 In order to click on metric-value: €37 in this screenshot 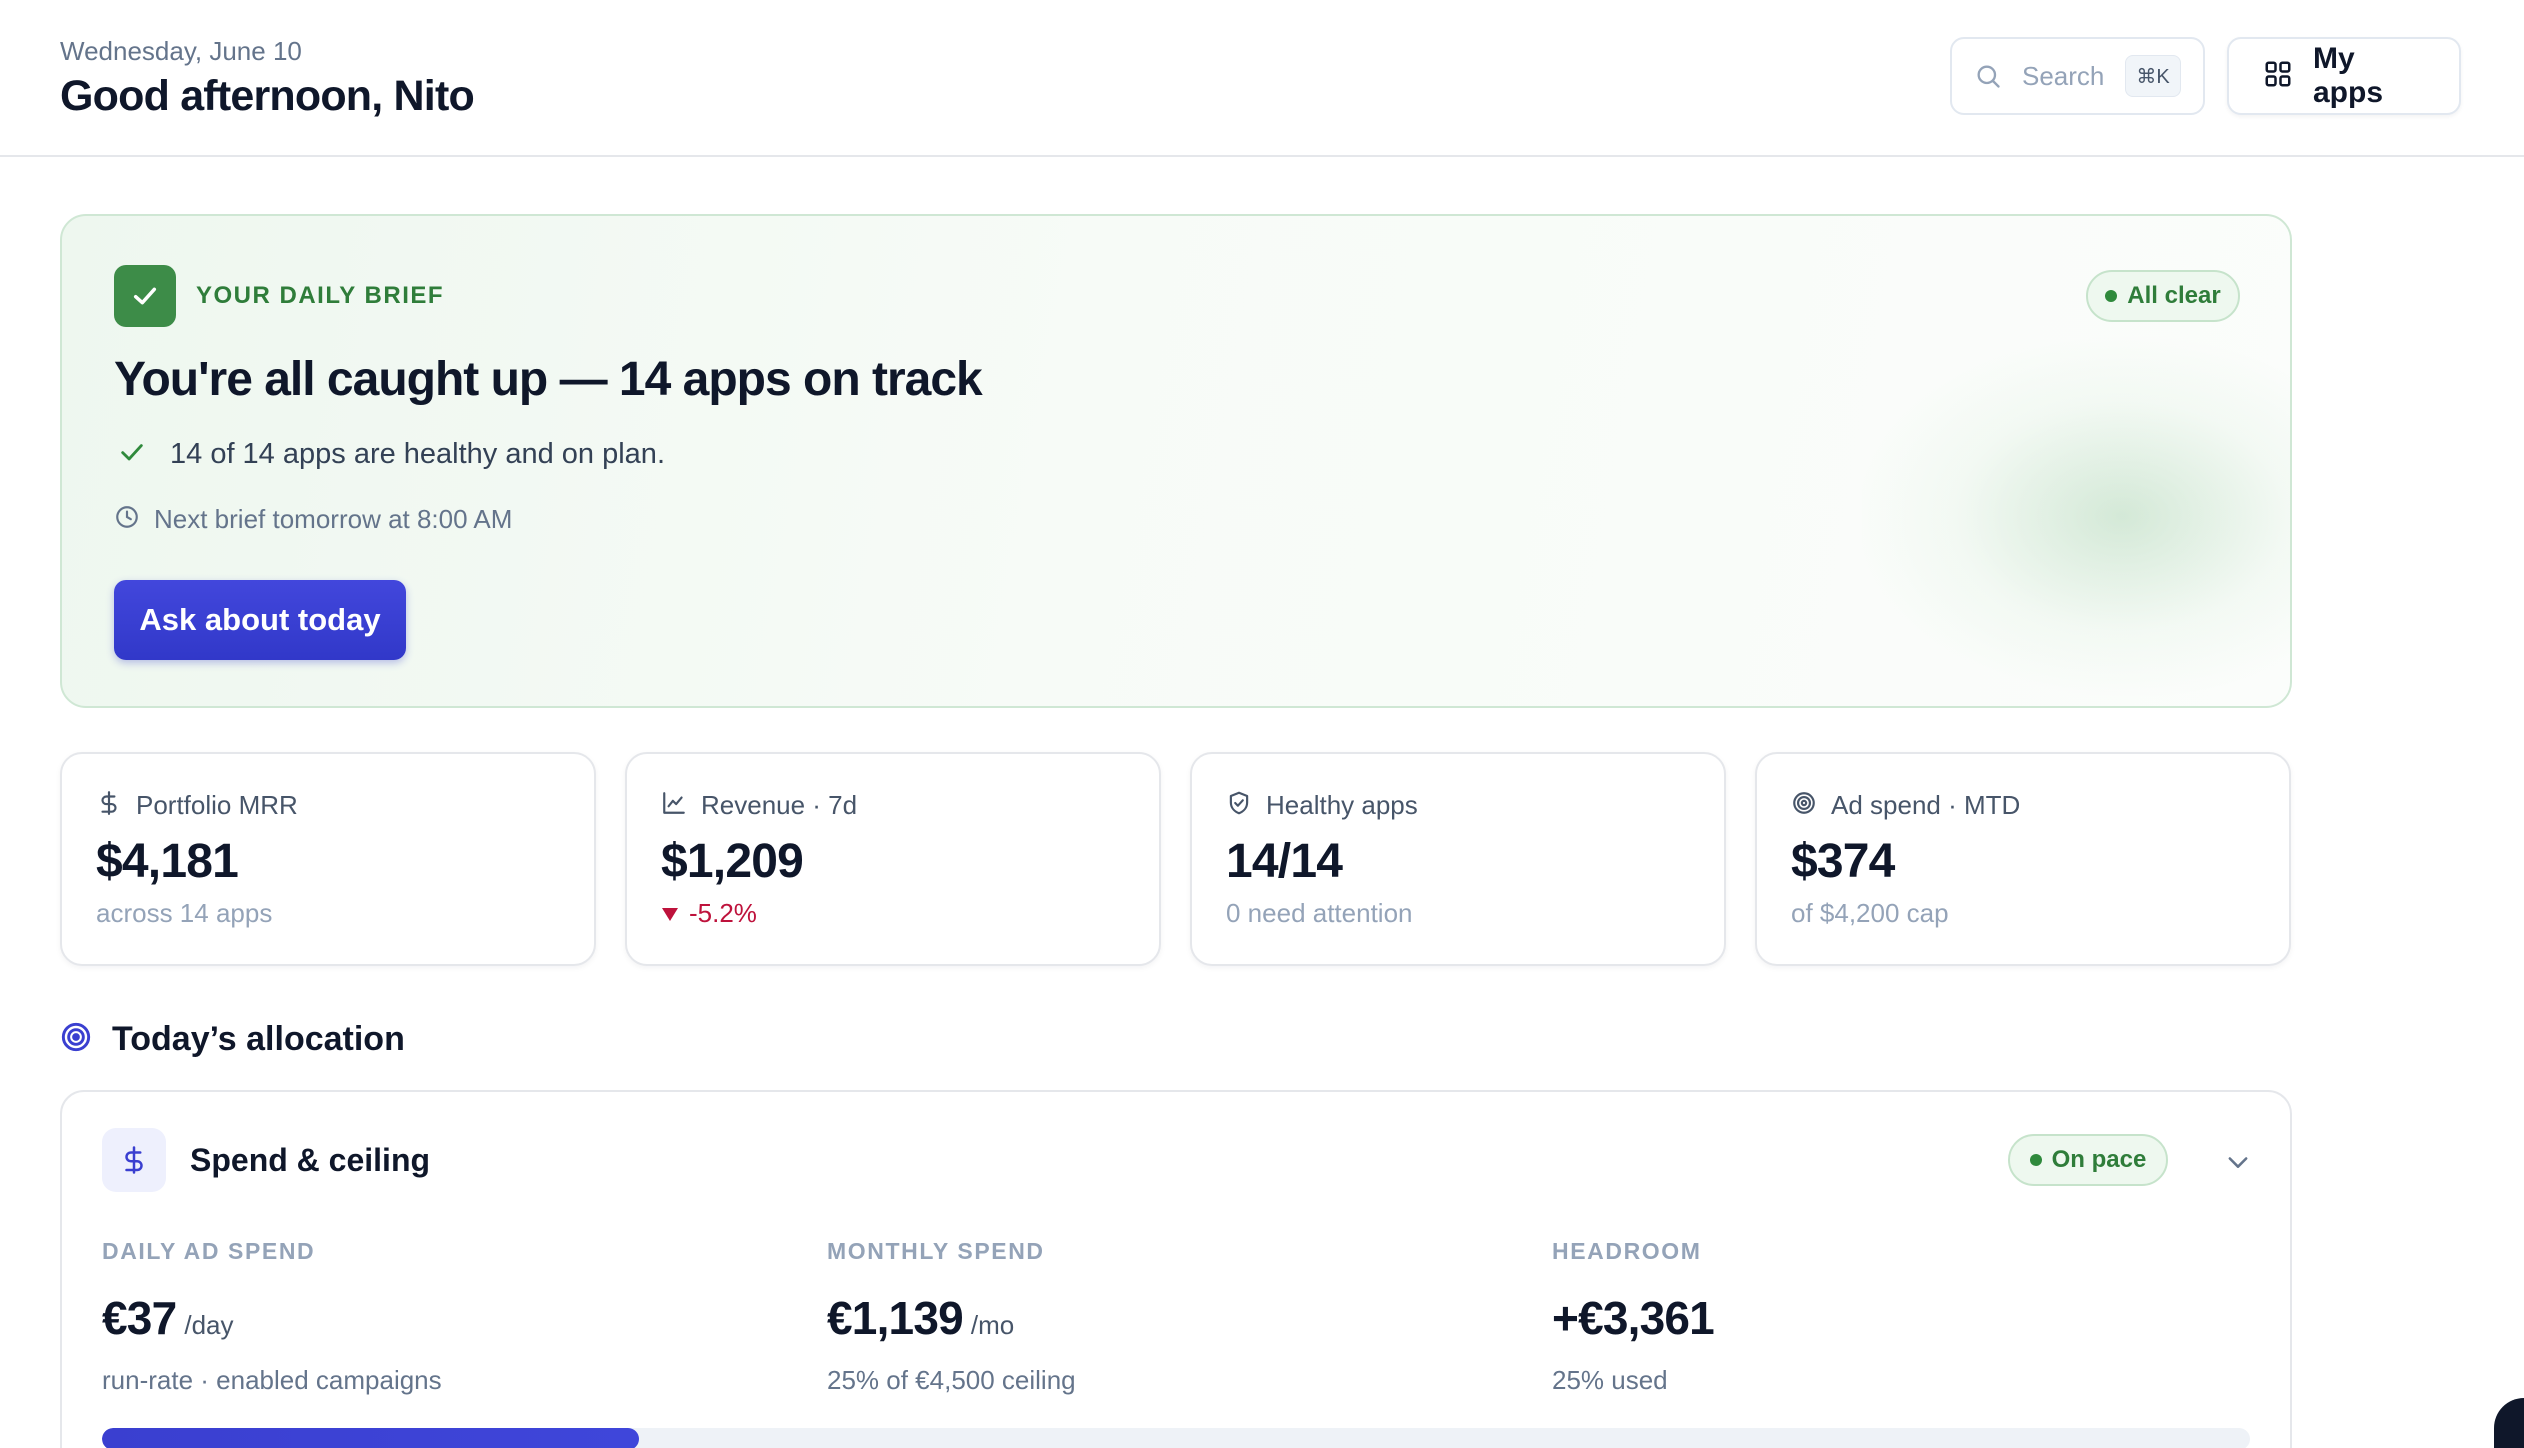, I will do `click(139, 1318)`.